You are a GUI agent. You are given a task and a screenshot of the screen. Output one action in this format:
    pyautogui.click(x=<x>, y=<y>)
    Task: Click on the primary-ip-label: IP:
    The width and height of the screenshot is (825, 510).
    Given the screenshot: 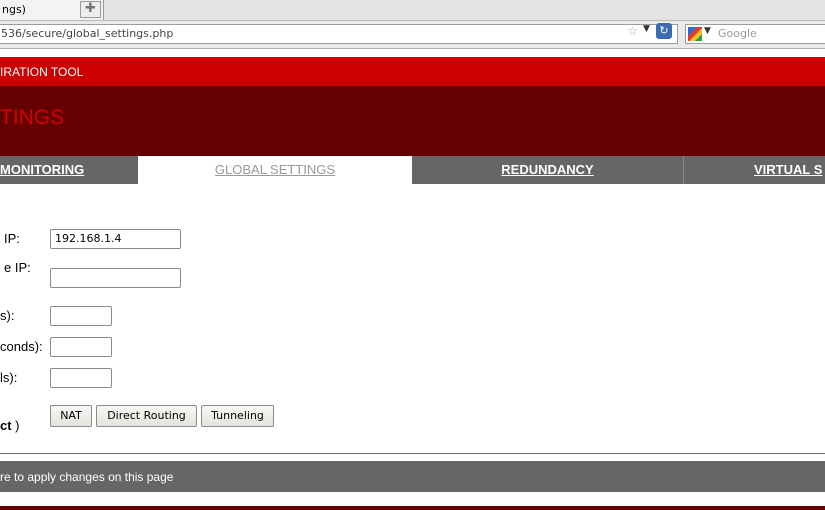 What is the action you would take?
    pyautogui.click(x=12, y=238)
    